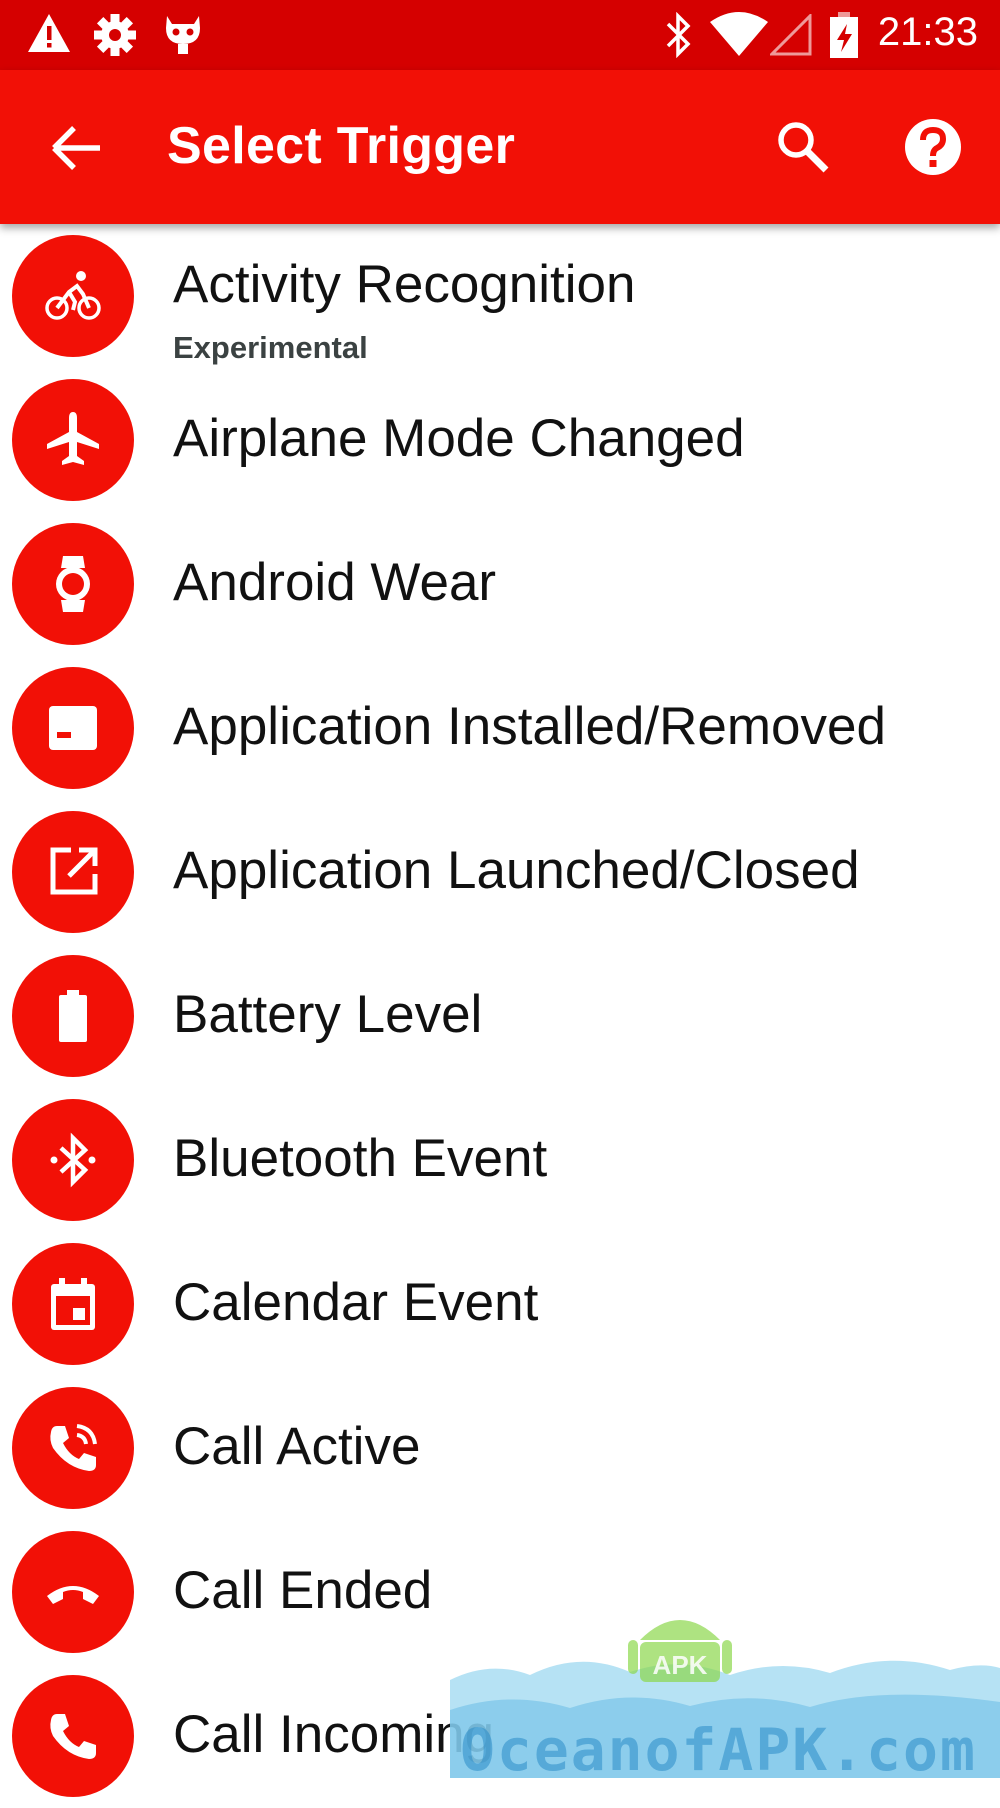 The height and width of the screenshot is (1808, 1000). I want to click on list-item-bluetooth-event: Bluetooth Event, so click(500, 1160).